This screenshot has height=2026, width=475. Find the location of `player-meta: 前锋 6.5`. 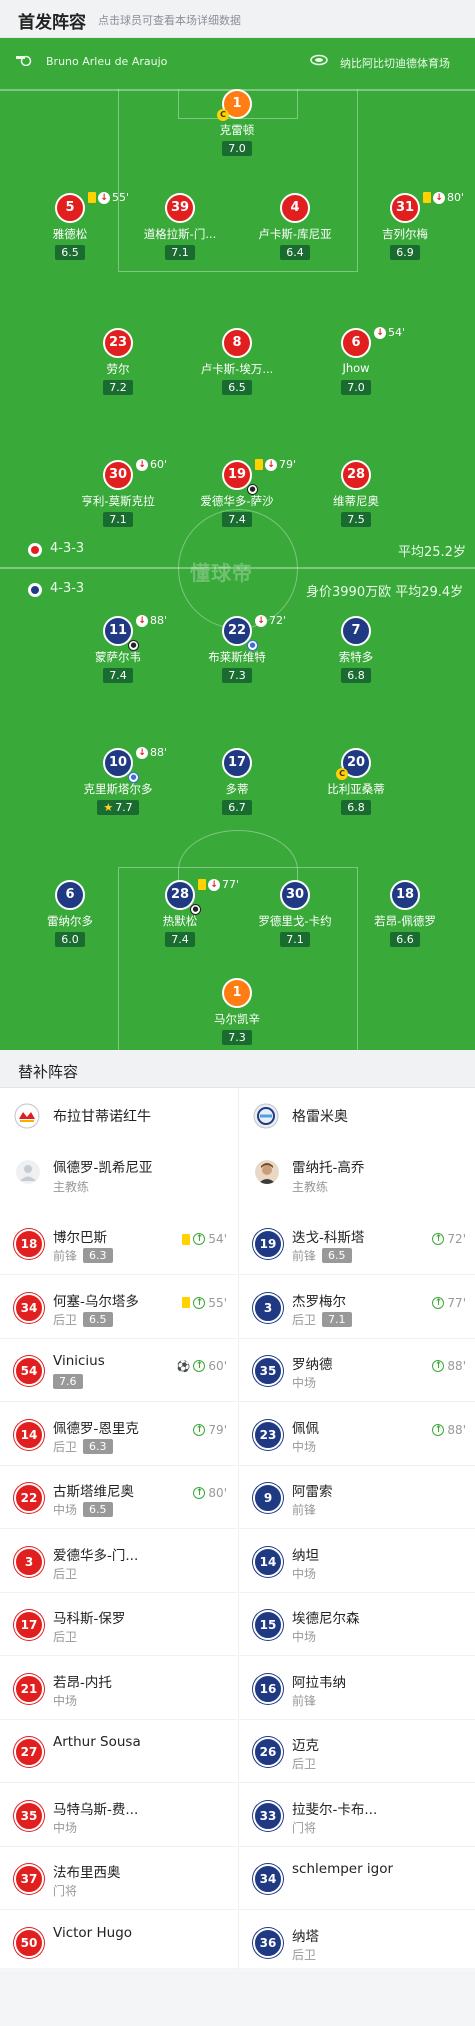

player-meta: 前锋 6.5 is located at coordinates (322, 1255).